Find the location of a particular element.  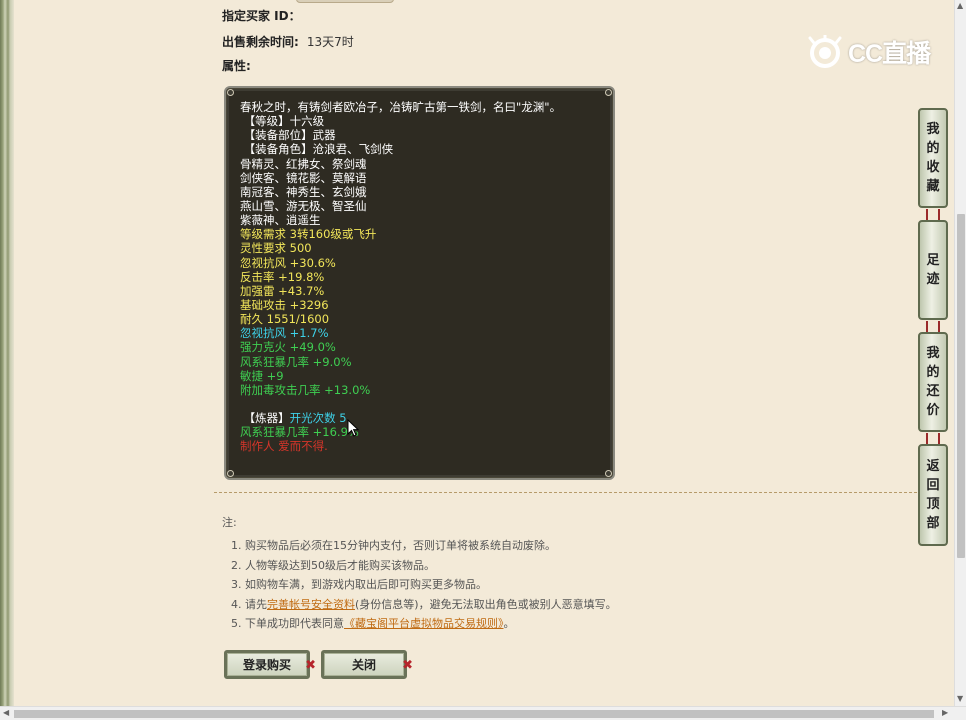

note-item: 4. 请先完善帐号安全资料(身份信息等)，避免无法取出角色或被别人恶意填写。 is located at coordinates (424, 605).